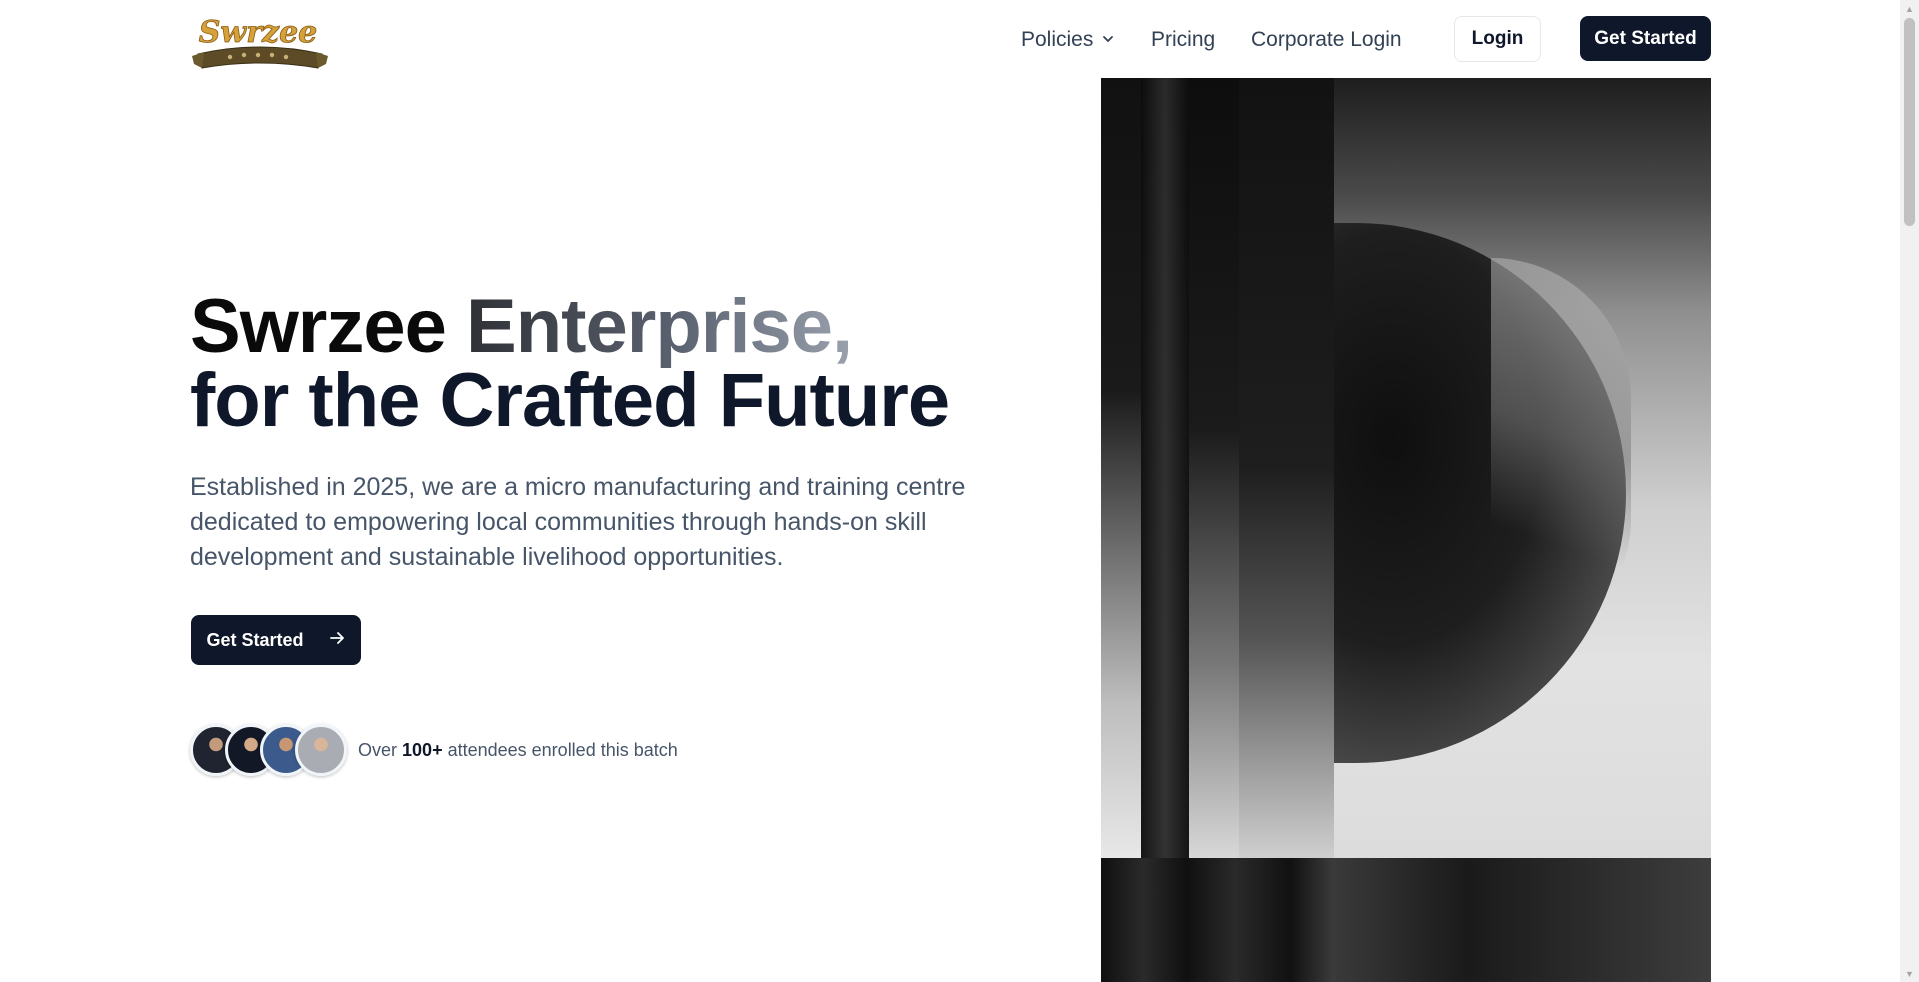  What do you see at coordinates (1406, 920) in the screenshot?
I see `image-bottom-strip` at bounding box center [1406, 920].